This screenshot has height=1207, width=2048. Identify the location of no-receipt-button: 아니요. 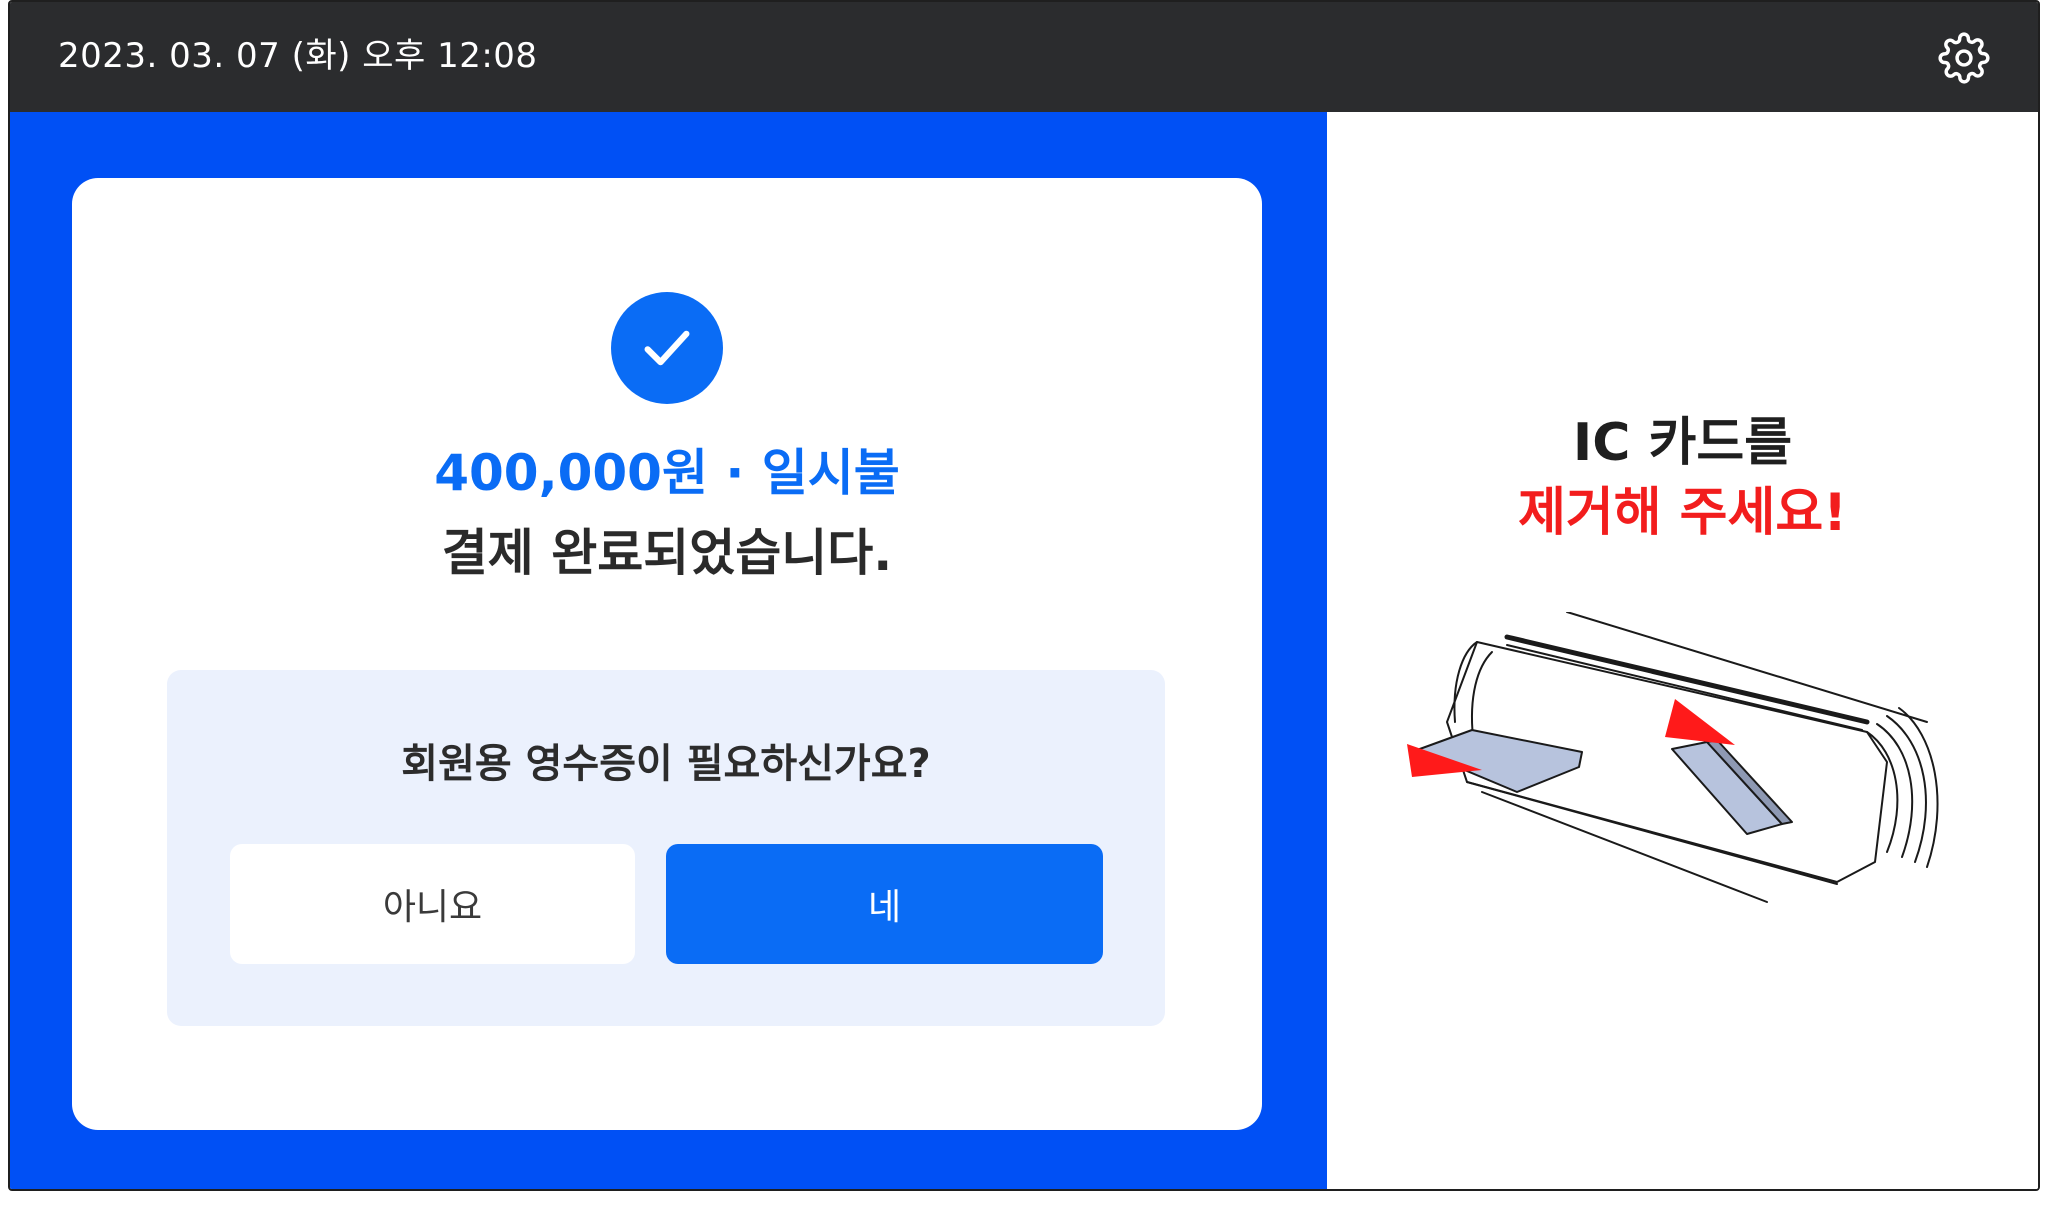
(432, 904).